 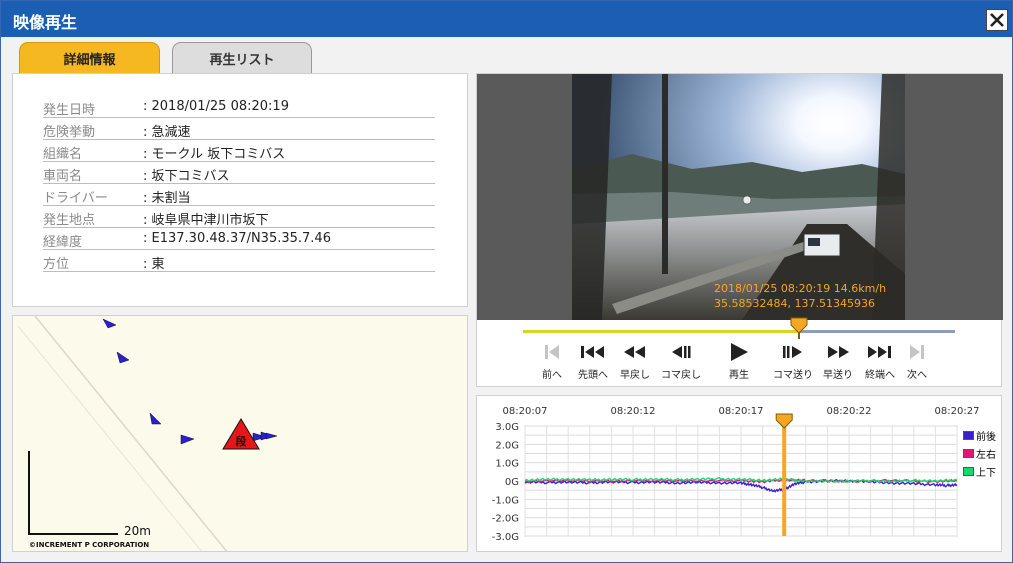 What do you see at coordinates (880, 375) in the screenshot?
I see `control-label: 終端へ` at bounding box center [880, 375].